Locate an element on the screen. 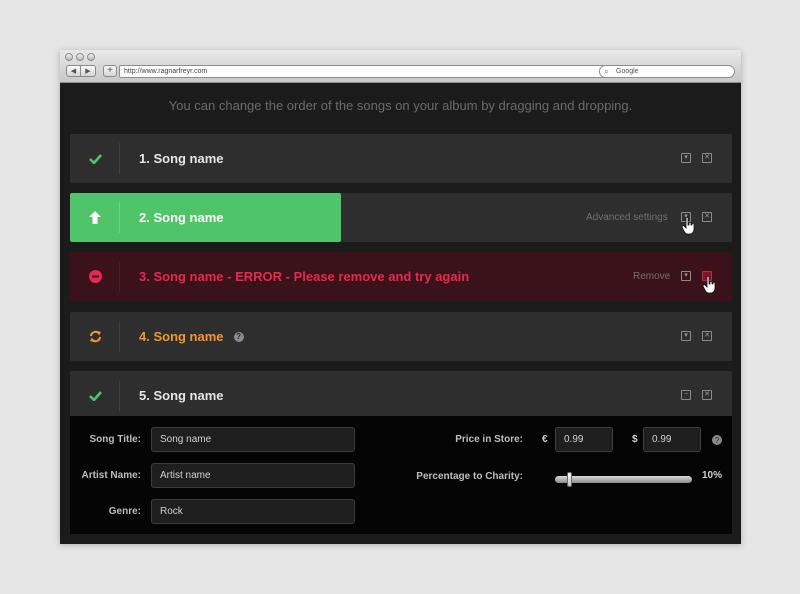 This screenshot has width=800, height=594. song-name: 1. Song name is located at coordinates (181, 158).